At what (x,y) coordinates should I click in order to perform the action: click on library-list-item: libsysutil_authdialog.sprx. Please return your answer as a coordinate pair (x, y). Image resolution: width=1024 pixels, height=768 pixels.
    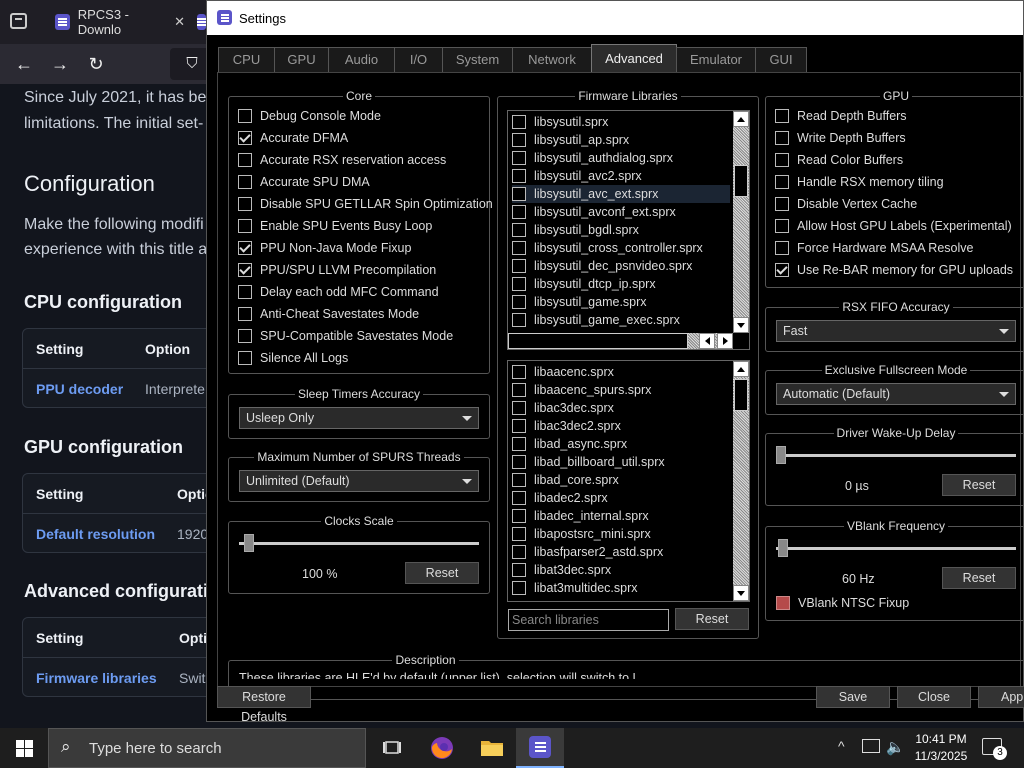
    Looking at the image, I should click on (621, 158).